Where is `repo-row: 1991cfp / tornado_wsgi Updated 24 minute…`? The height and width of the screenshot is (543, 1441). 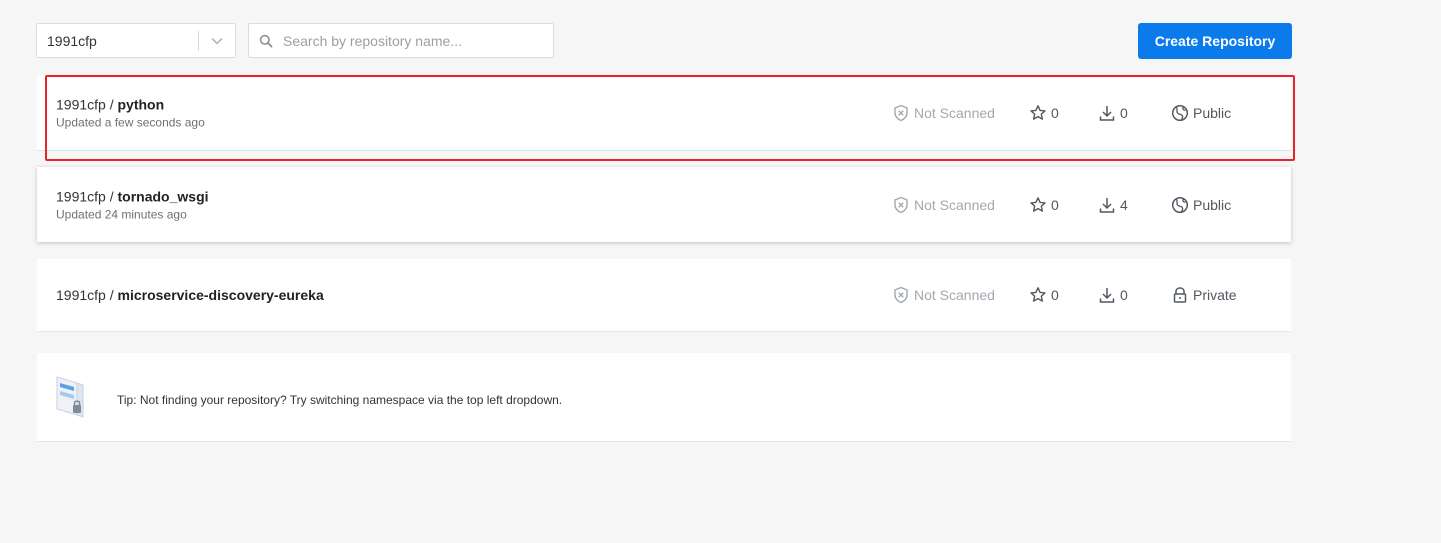 repo-row: 1991cfp / tornado_wsgi Updated 24 minute… is located at coordinates (664, 204).